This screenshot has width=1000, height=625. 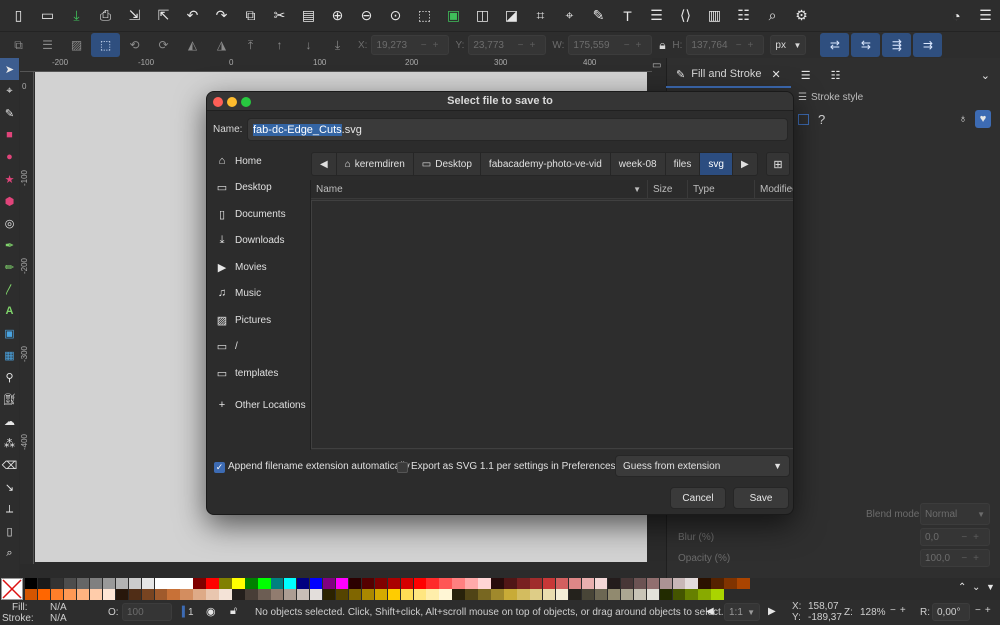 What do you see at coordinates (682, 164) in the screenshot?
I see `path-crumb: files` at bounding box center [682, 164].